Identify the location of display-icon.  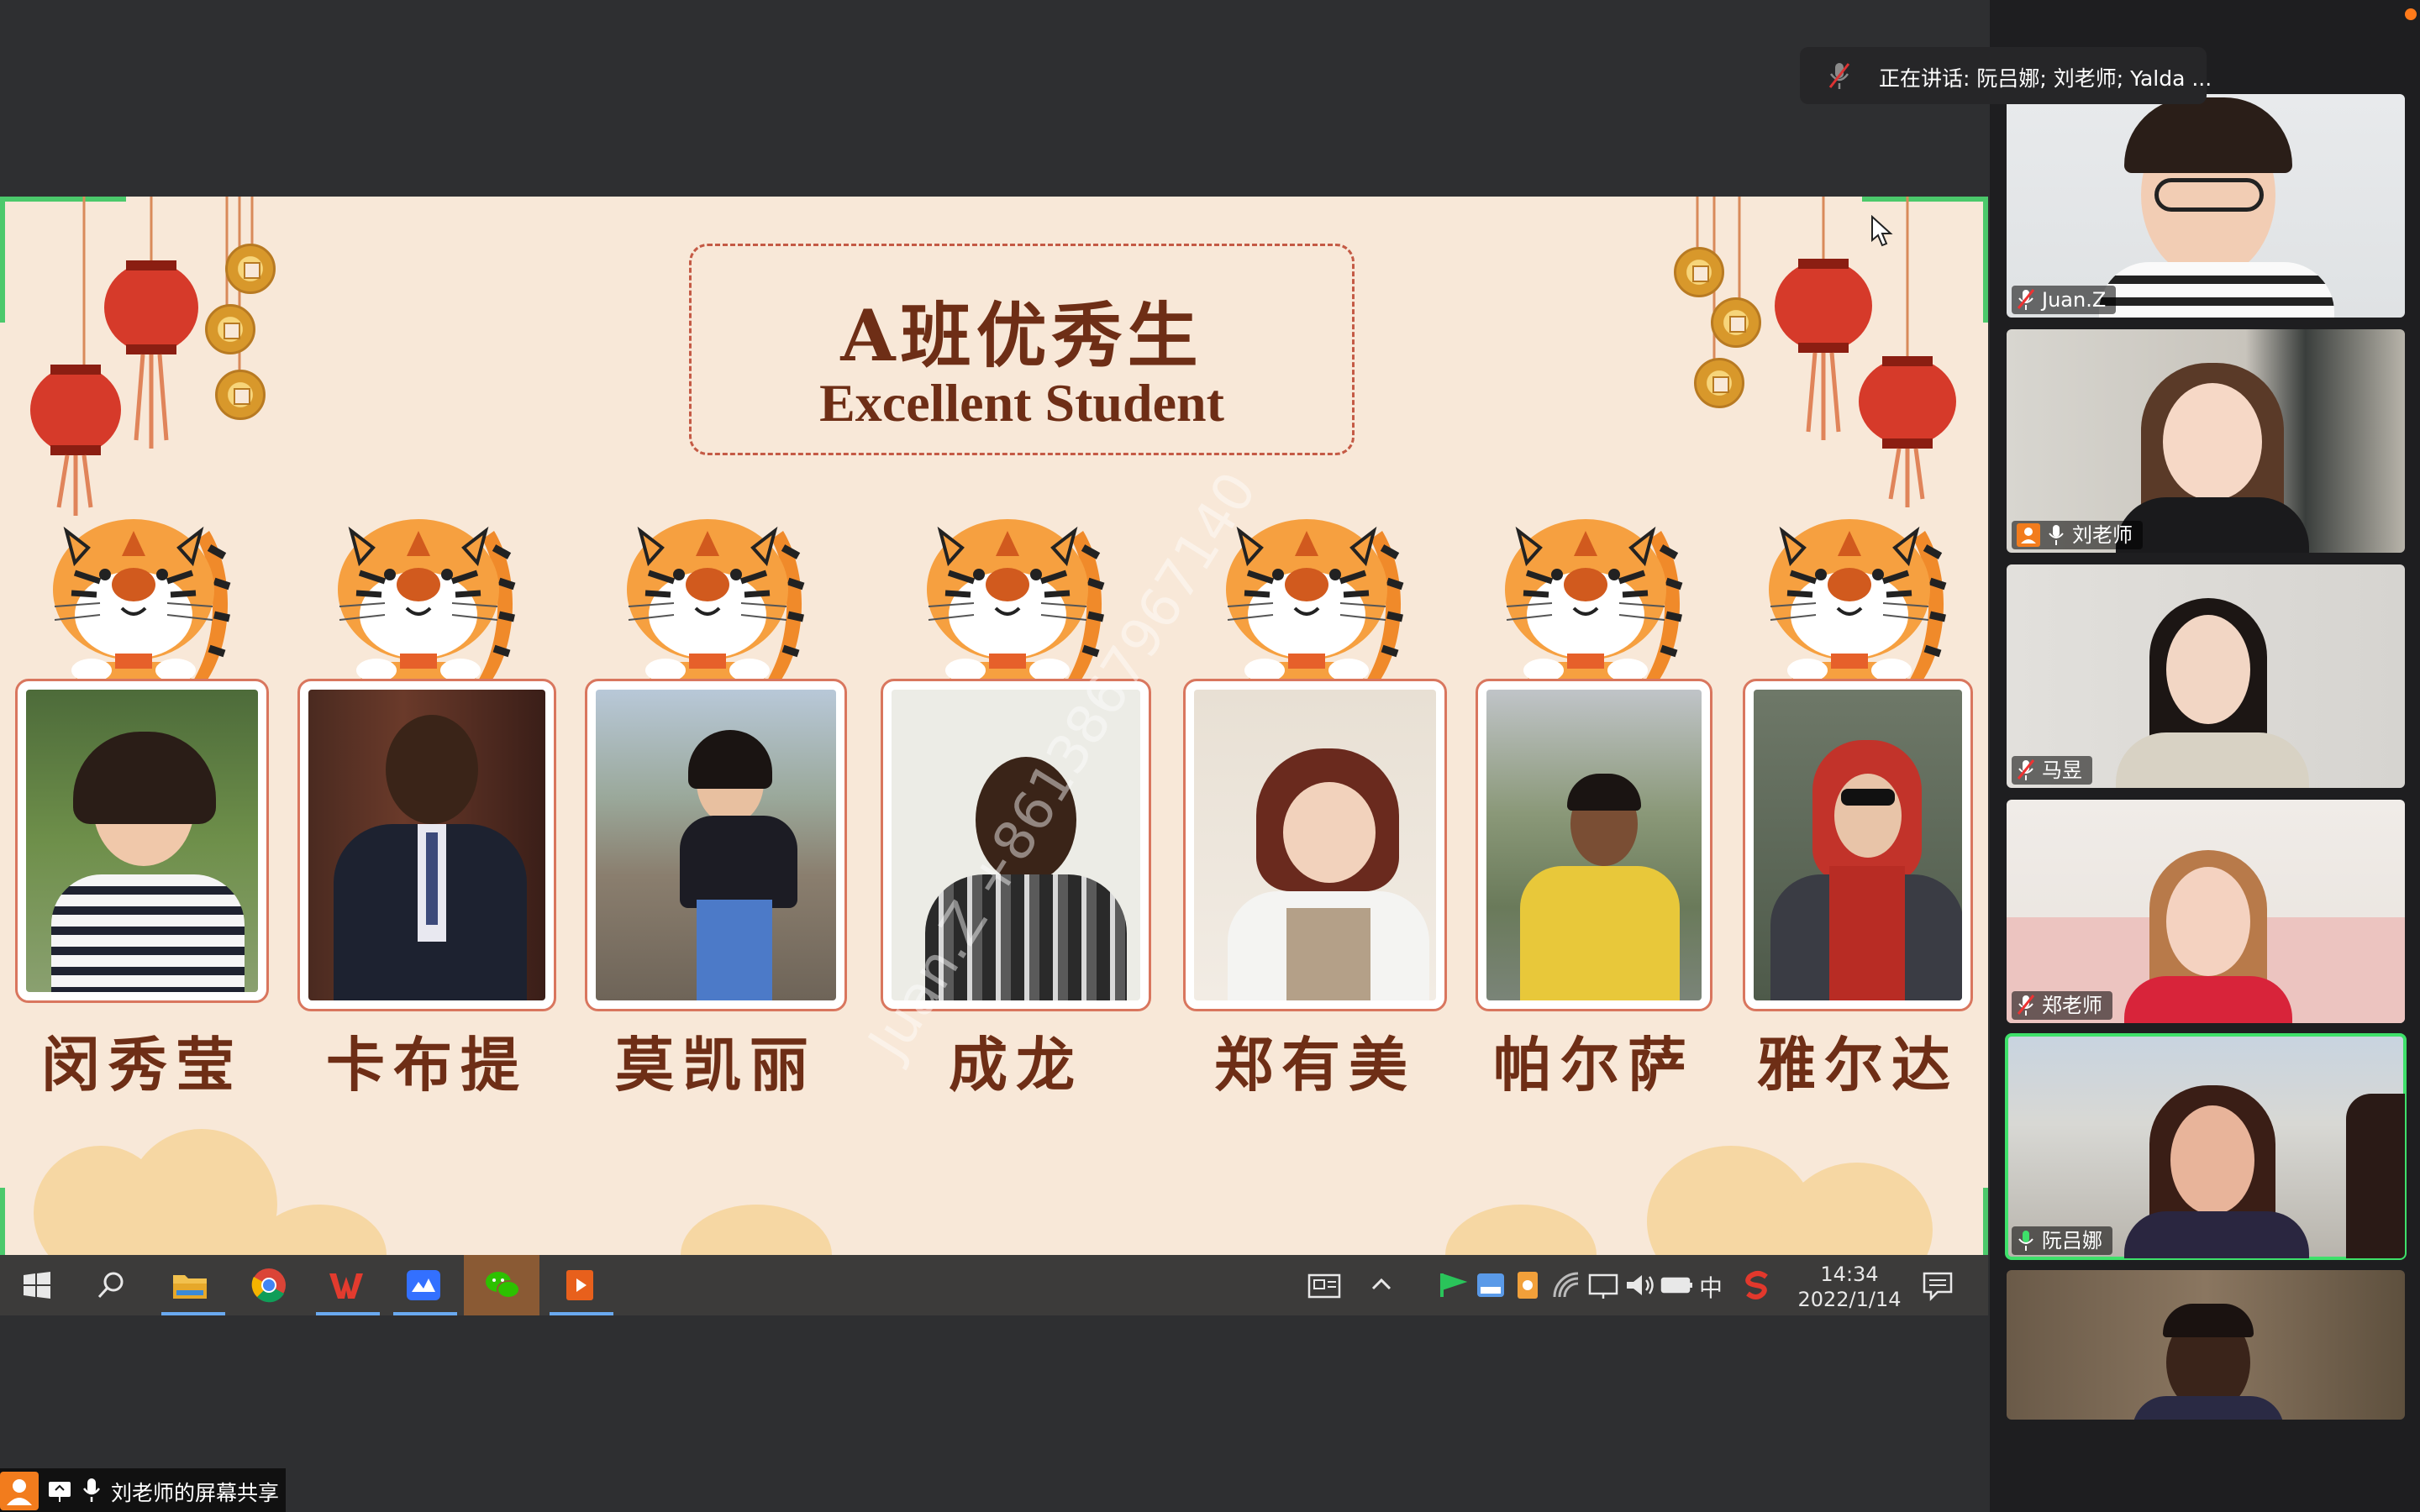
(1603, 1285).